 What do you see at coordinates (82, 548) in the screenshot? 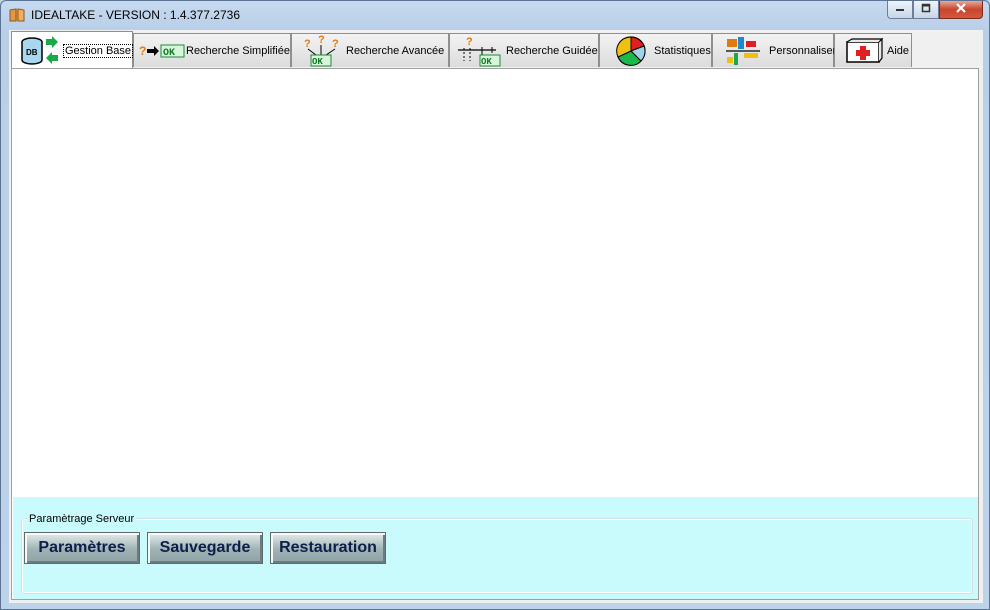
I see `parametres-button: Paramètres` at bounding box center [82, 548].